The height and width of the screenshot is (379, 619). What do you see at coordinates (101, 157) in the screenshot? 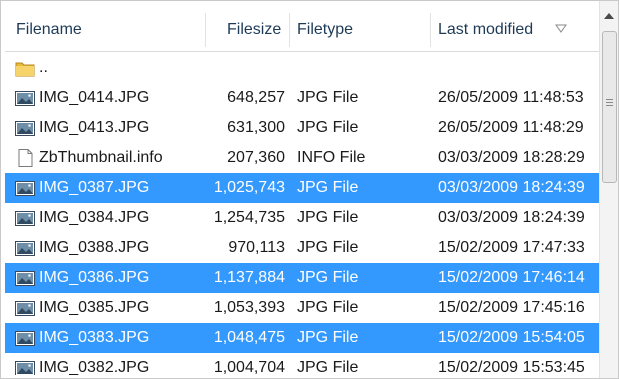
I see `file-name: ZbThumbnail.info` at bounding box center [101, 157].